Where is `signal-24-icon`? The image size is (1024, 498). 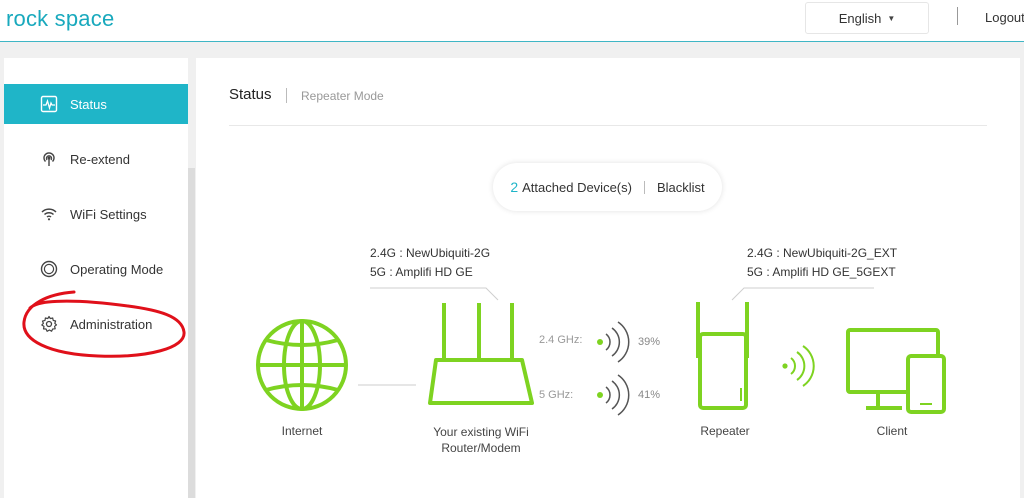 signal-24-icon is located at coordinates (613, 342).